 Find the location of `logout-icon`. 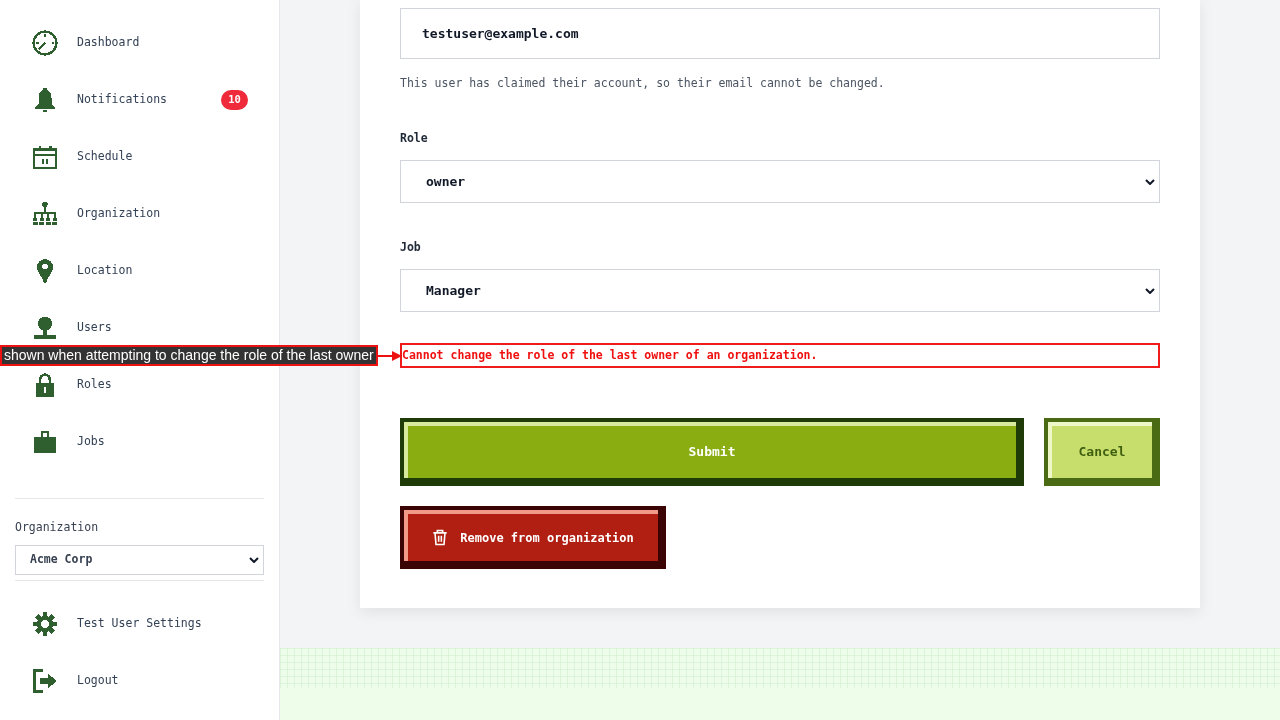

logout-icon is located at coordinates (45, 680).